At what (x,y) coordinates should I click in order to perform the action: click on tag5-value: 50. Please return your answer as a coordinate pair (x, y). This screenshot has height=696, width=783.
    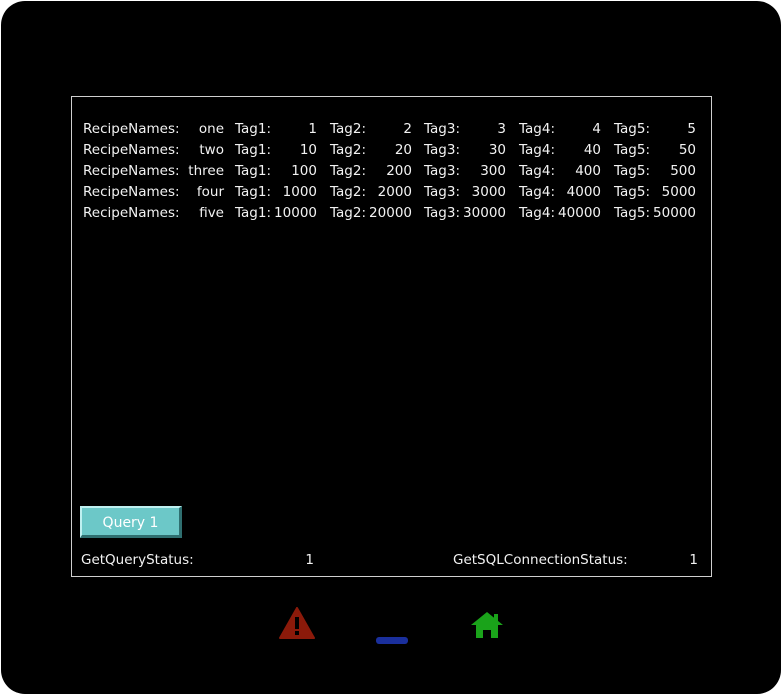
    Looking at the image, I should click on (687, 150).